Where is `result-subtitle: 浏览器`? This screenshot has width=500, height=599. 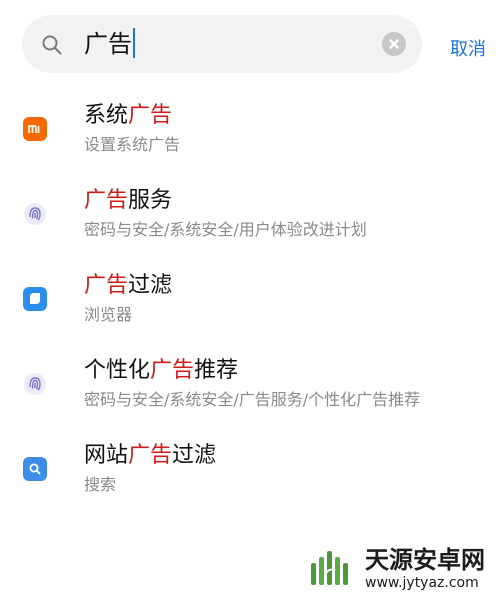 result-subtitle: 浏览器 is located at coordinates (108, 314).